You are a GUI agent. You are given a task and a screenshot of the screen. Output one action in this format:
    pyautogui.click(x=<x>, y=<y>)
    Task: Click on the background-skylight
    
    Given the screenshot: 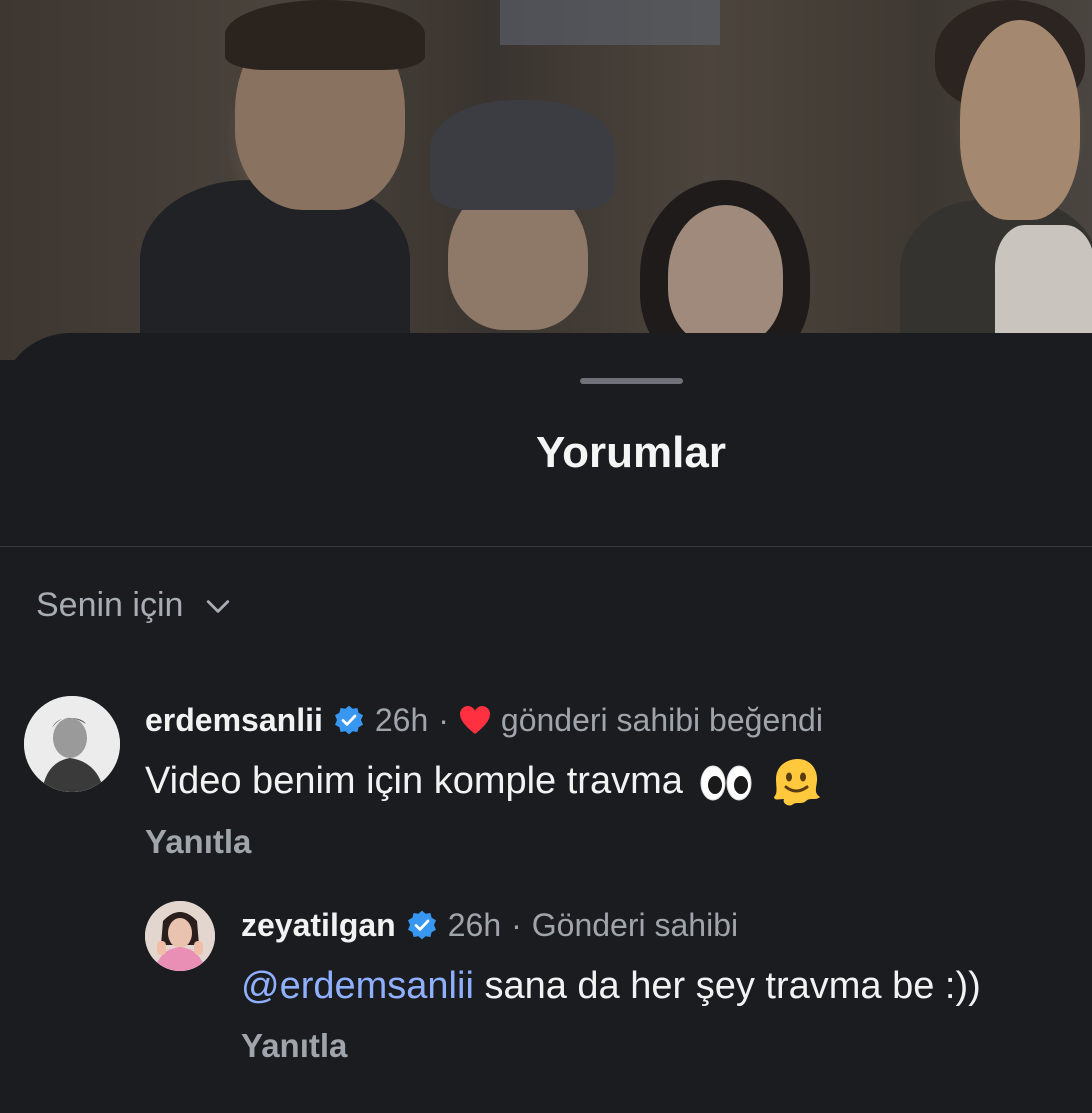 What is the action you would take?
    pyautogui.click(x=610, y=22)
    